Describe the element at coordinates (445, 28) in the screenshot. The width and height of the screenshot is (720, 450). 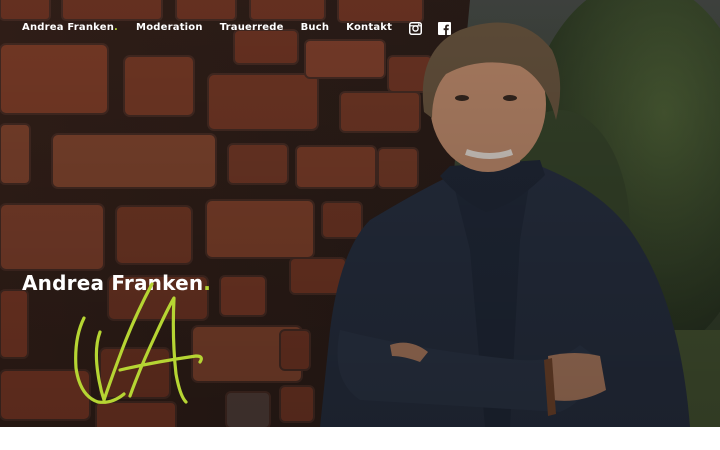
I see `facebook-icon` at that location.